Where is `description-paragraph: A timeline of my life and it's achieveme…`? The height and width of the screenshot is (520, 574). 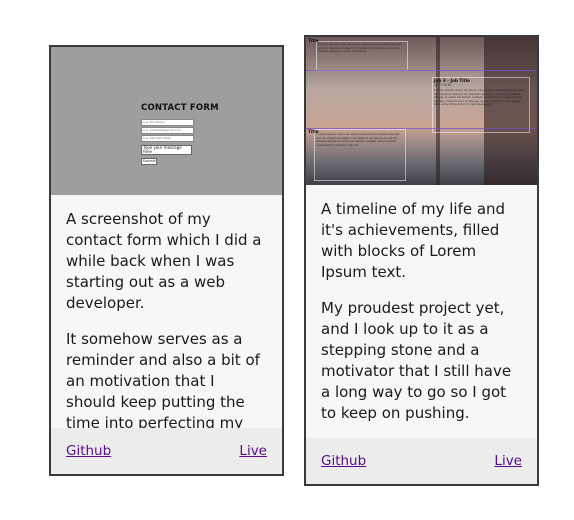
description-paragraph: A timeline of my life and it's achieveme… is located at coordinates (413, 240).